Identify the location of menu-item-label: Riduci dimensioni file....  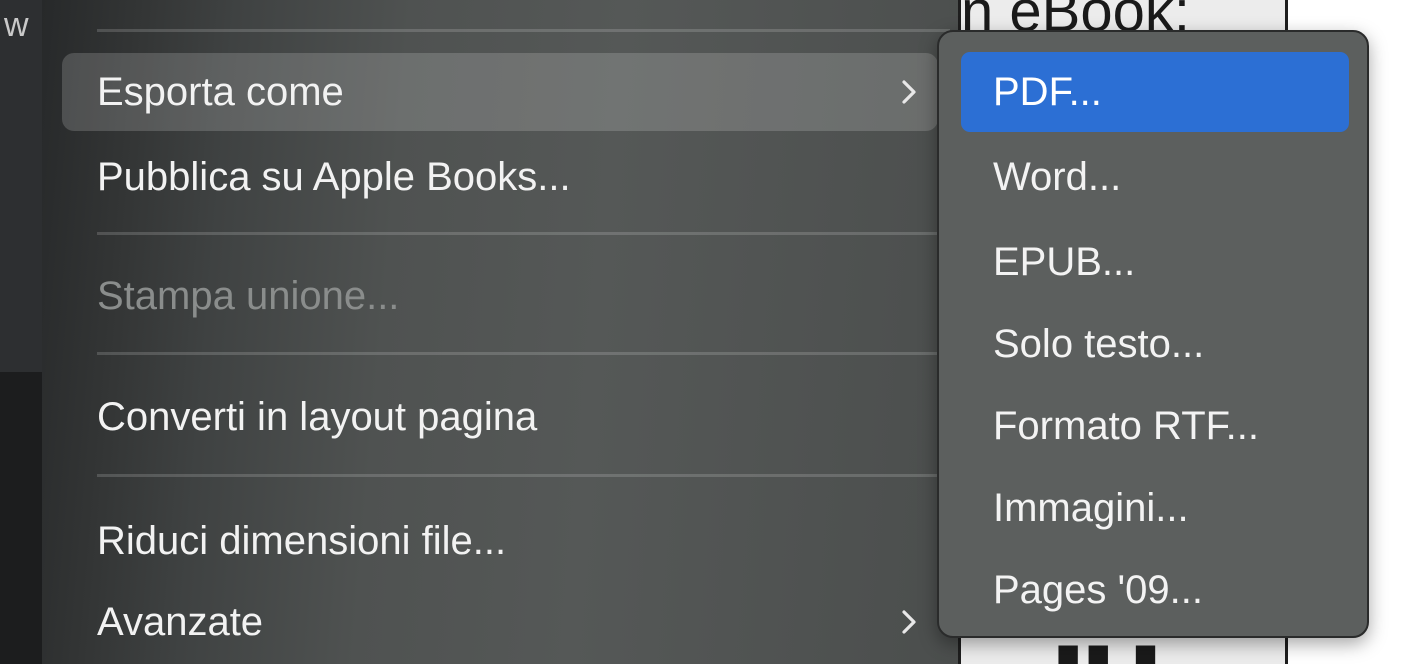
(302, 540).